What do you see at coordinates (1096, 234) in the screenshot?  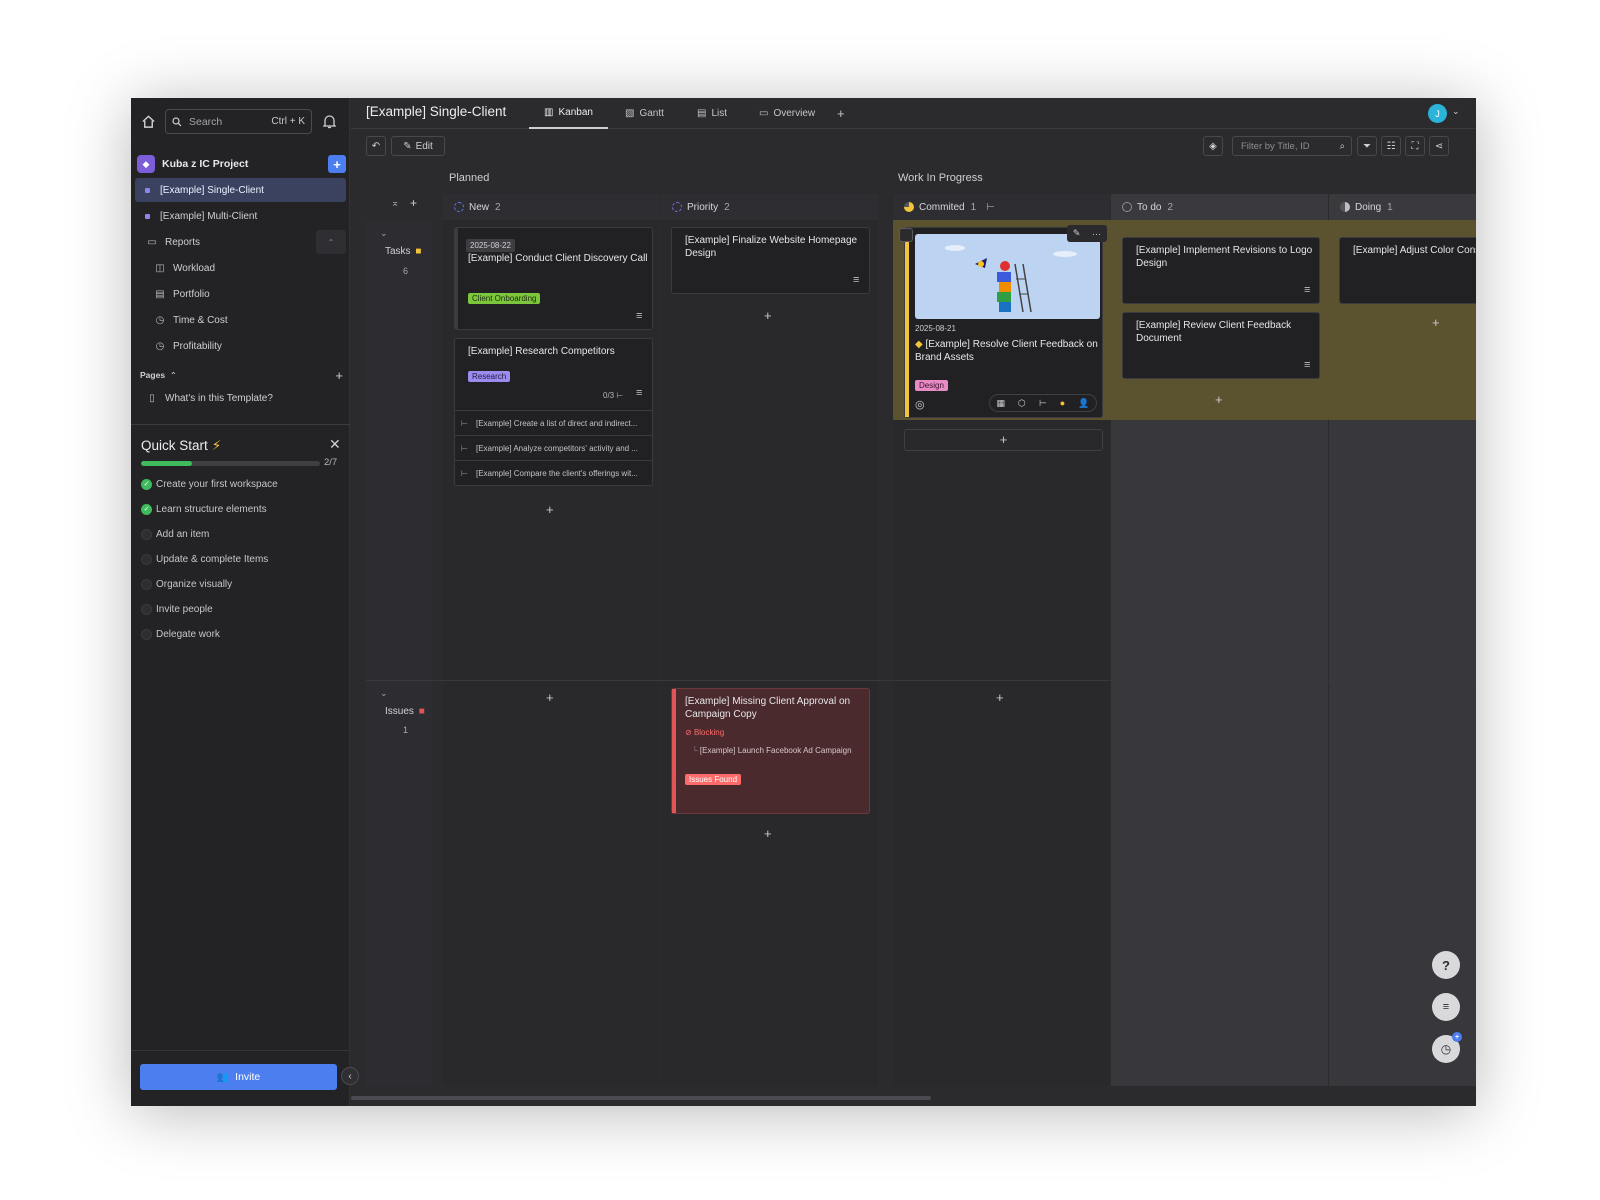 I see `more-icon: ···` at bounding box center [1096, 234].